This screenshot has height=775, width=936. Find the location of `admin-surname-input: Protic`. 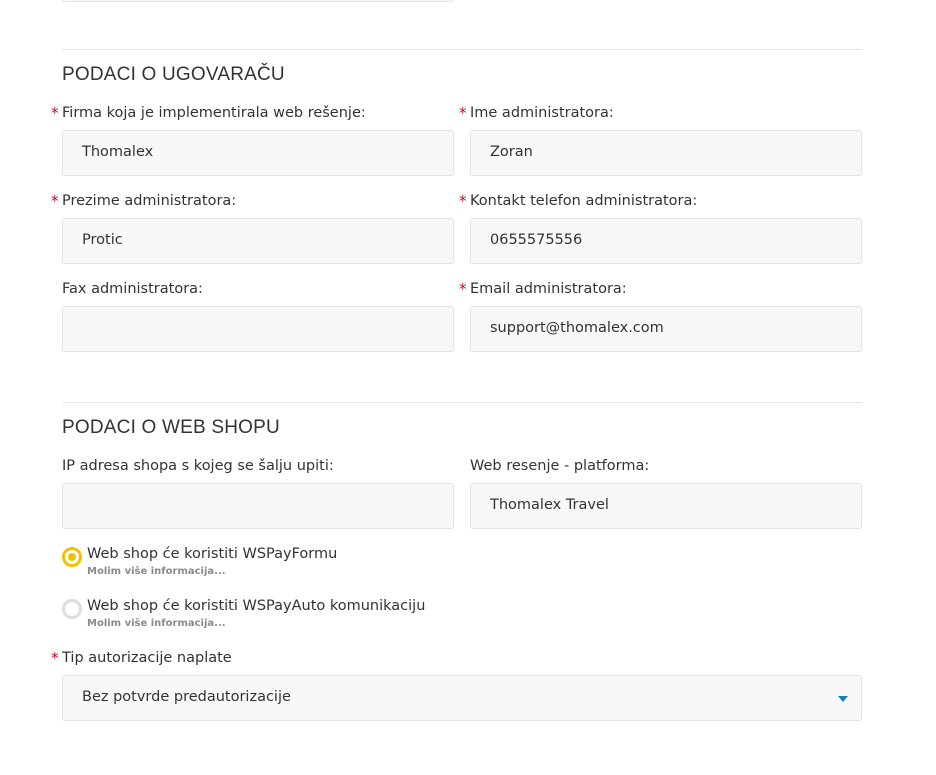

admin-surname-input: Protic is located at coordinates (258, 241).